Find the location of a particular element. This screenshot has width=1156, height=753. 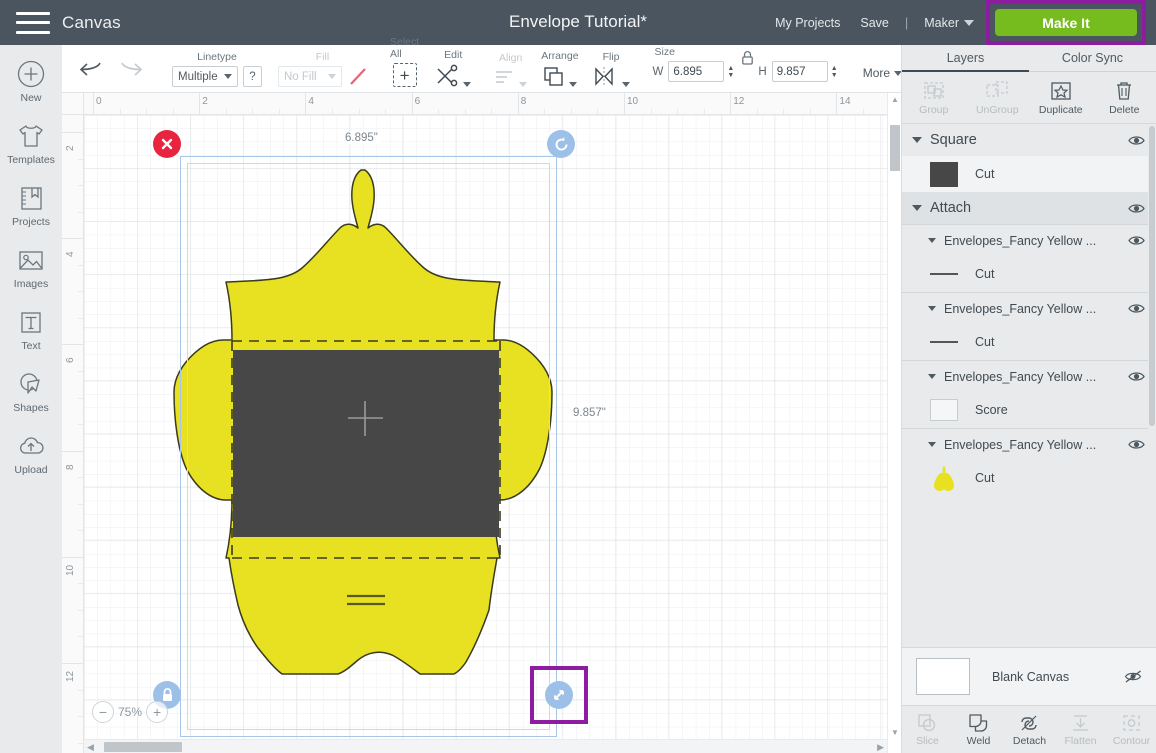

machine-selector: Maker is located at coordinates (948, 23).